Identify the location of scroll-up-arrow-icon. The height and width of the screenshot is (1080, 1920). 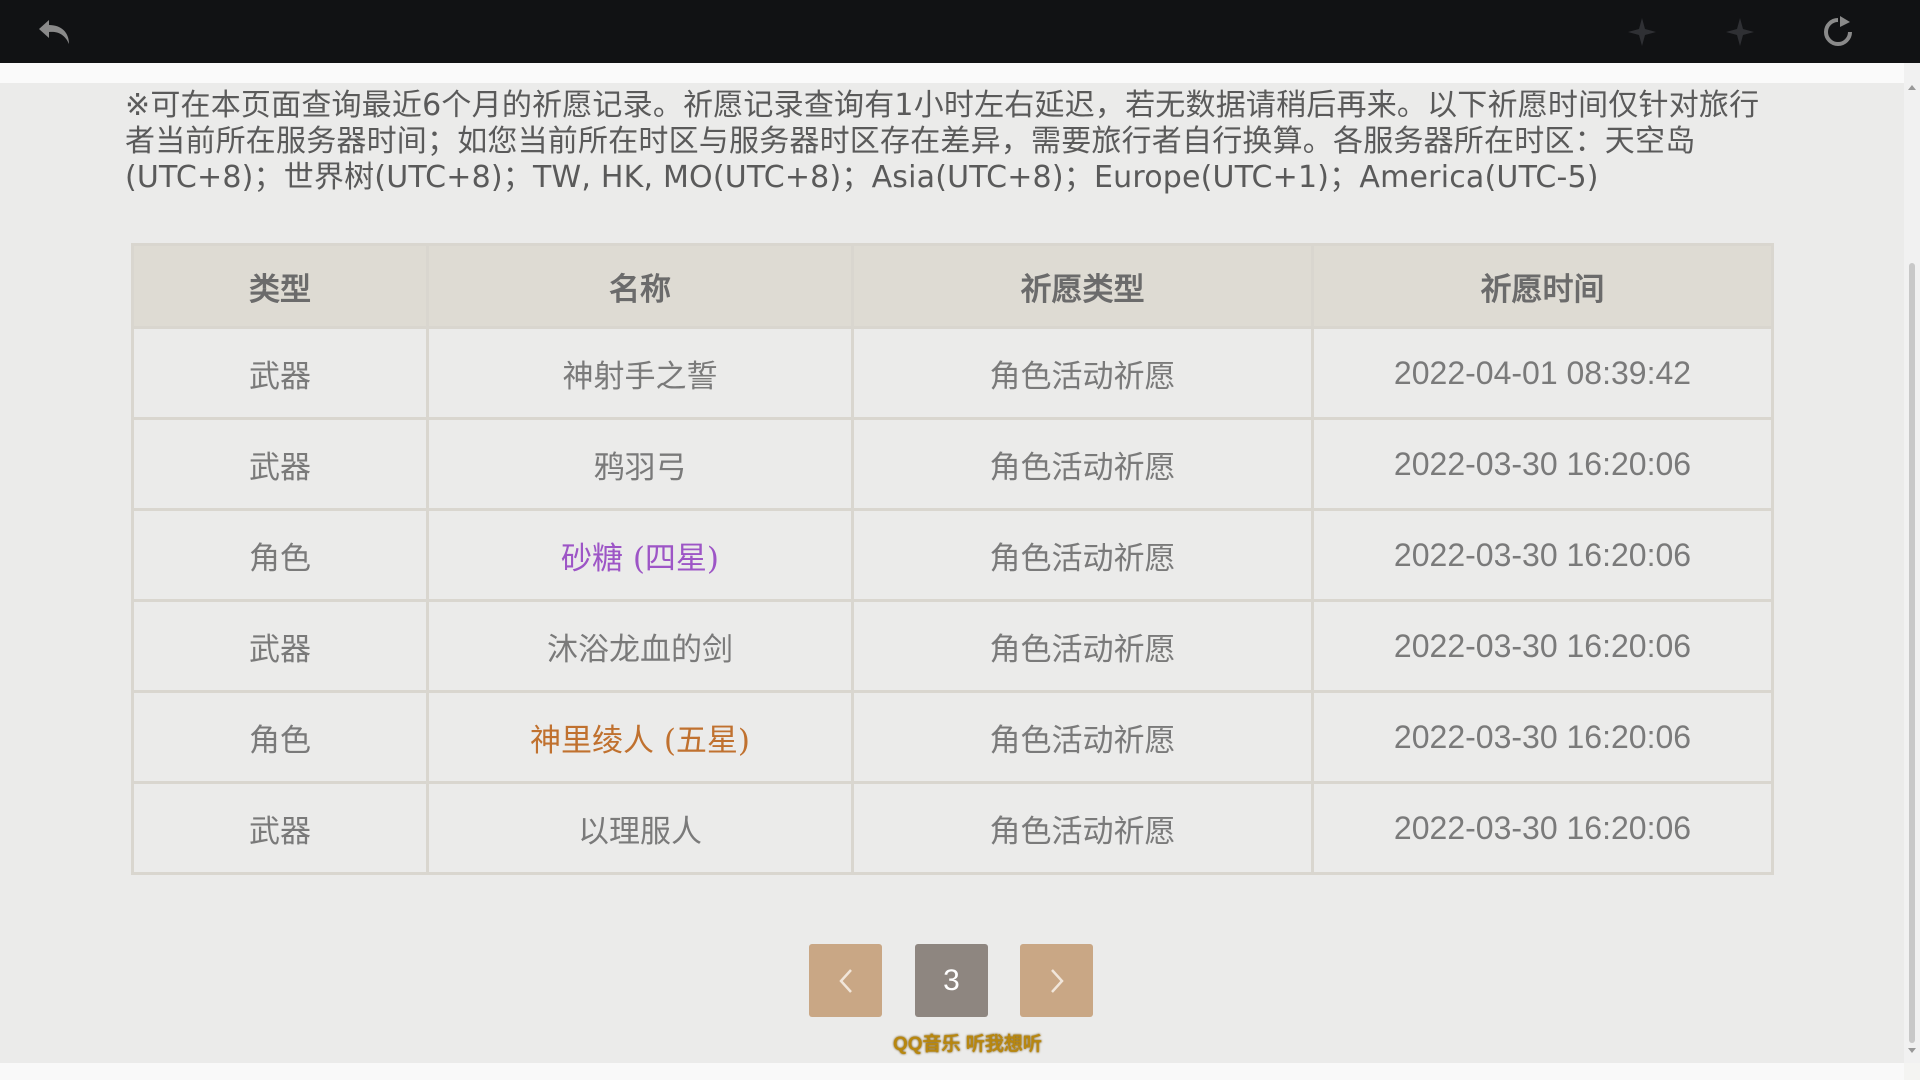
(1912, 87).